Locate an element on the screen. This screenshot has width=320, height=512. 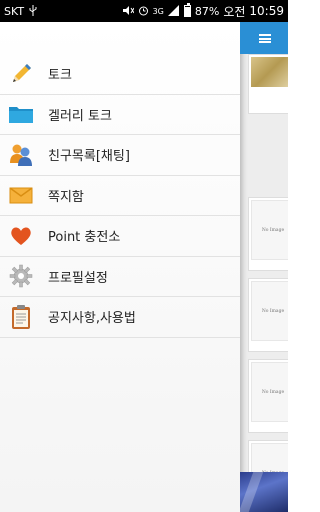
battery-icon is located at coordinates (187, 10).